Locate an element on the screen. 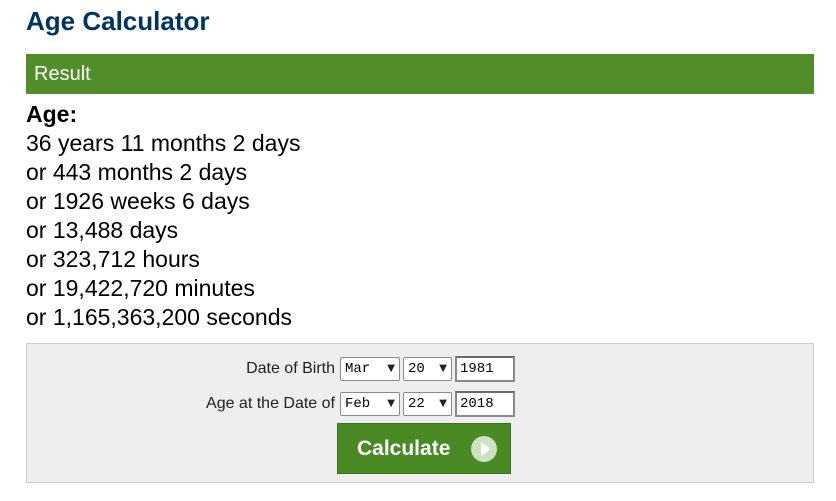 This screenshot has width=836, height=501. dob-row: Date of Birth Mar ▼ 20 ▼ 1981 is located at coordinates (420, 369).